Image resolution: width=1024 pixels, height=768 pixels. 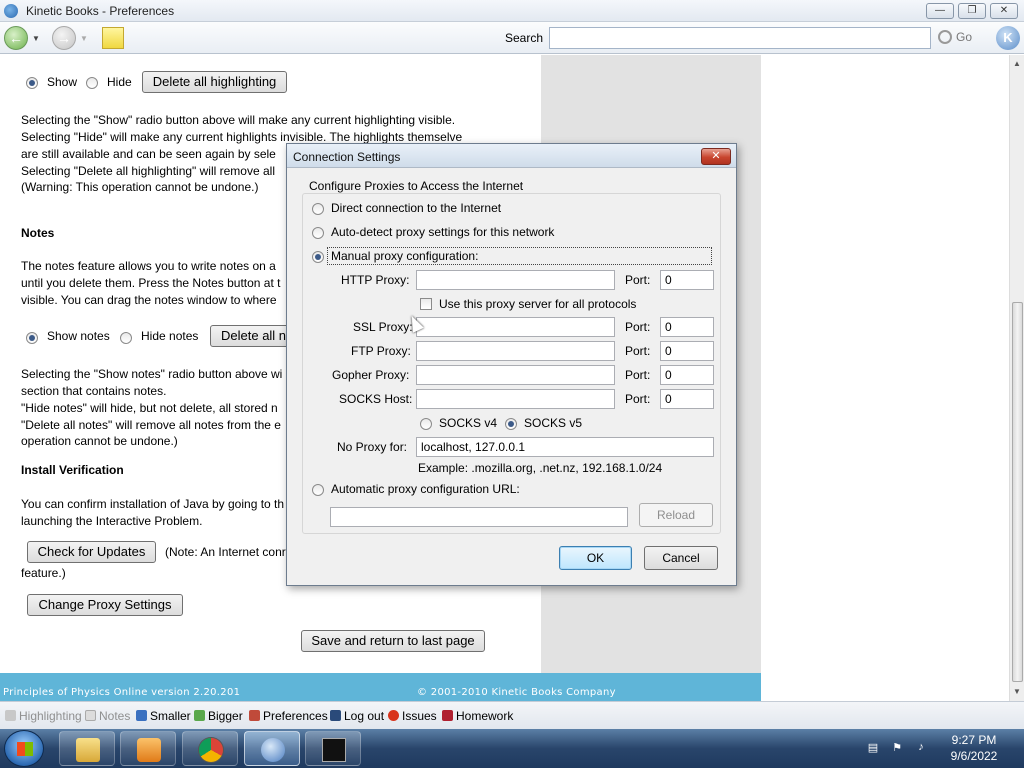 What do you see at coordinates (100, 11) in the screenshot?
I see `window-title: Kinetic Books - Preferences` at bounding box center [100, 11].